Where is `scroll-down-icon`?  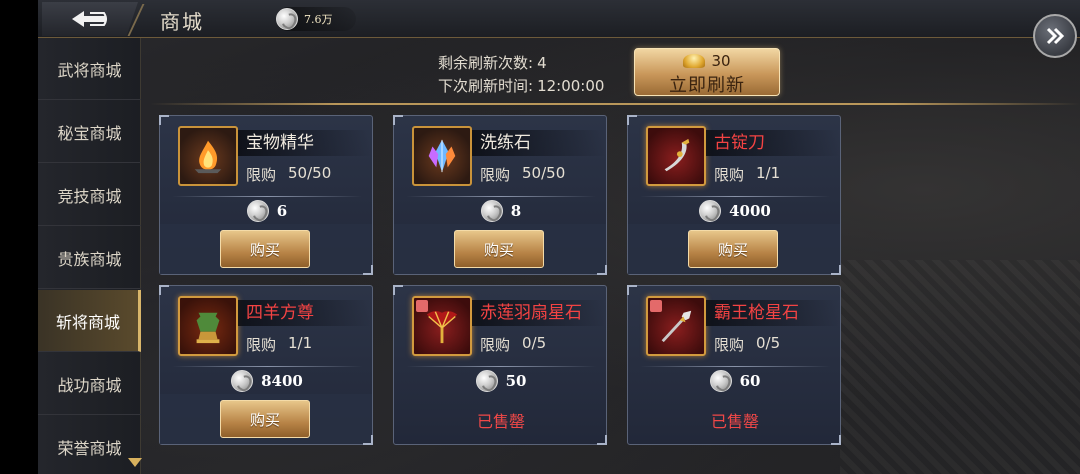 scroll-down-icon is located at coordinates (135, 462).